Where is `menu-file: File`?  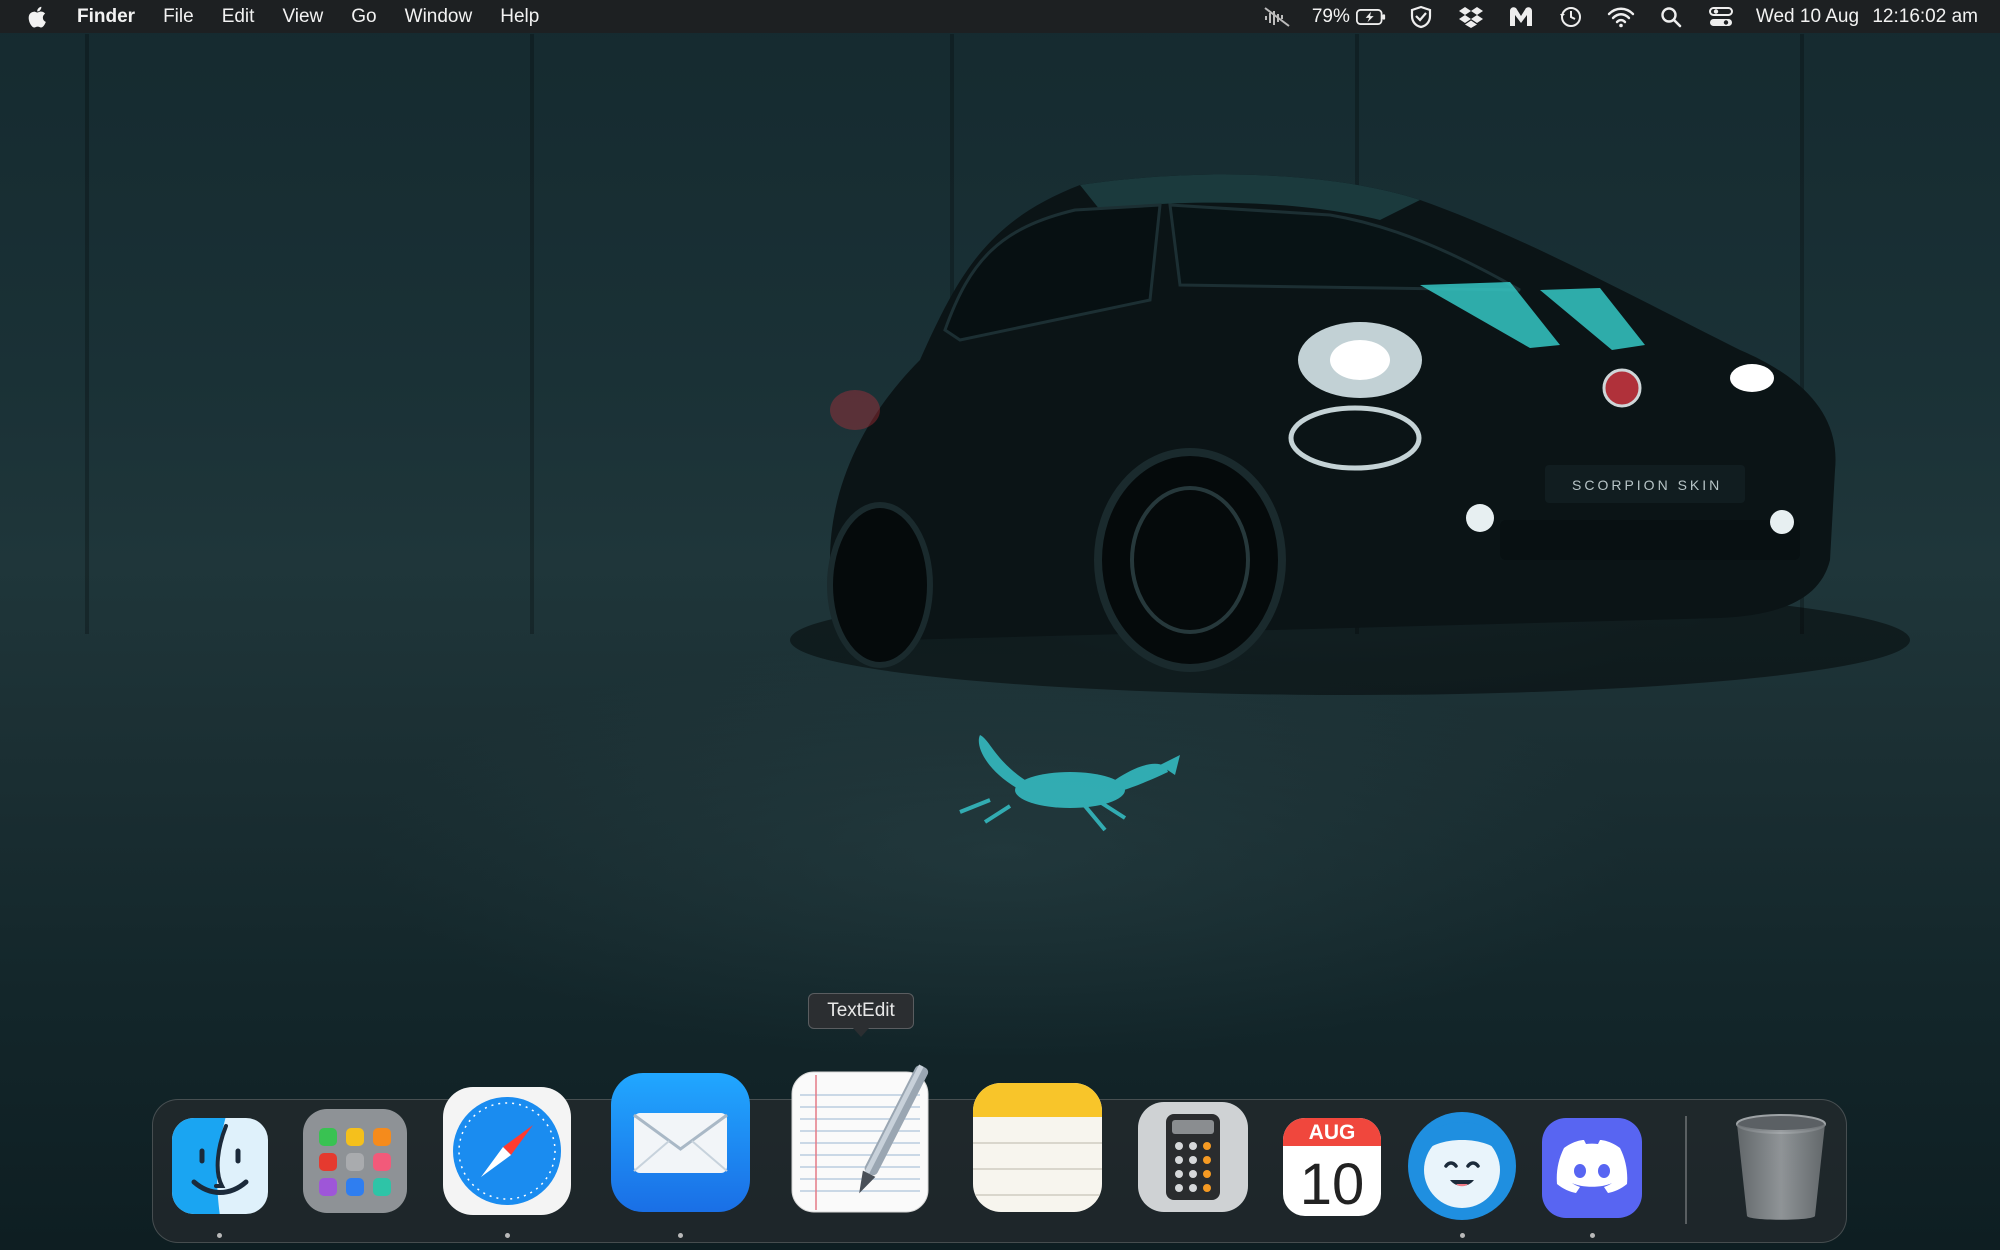
menu-file: File is located at coordinates (178, 17).